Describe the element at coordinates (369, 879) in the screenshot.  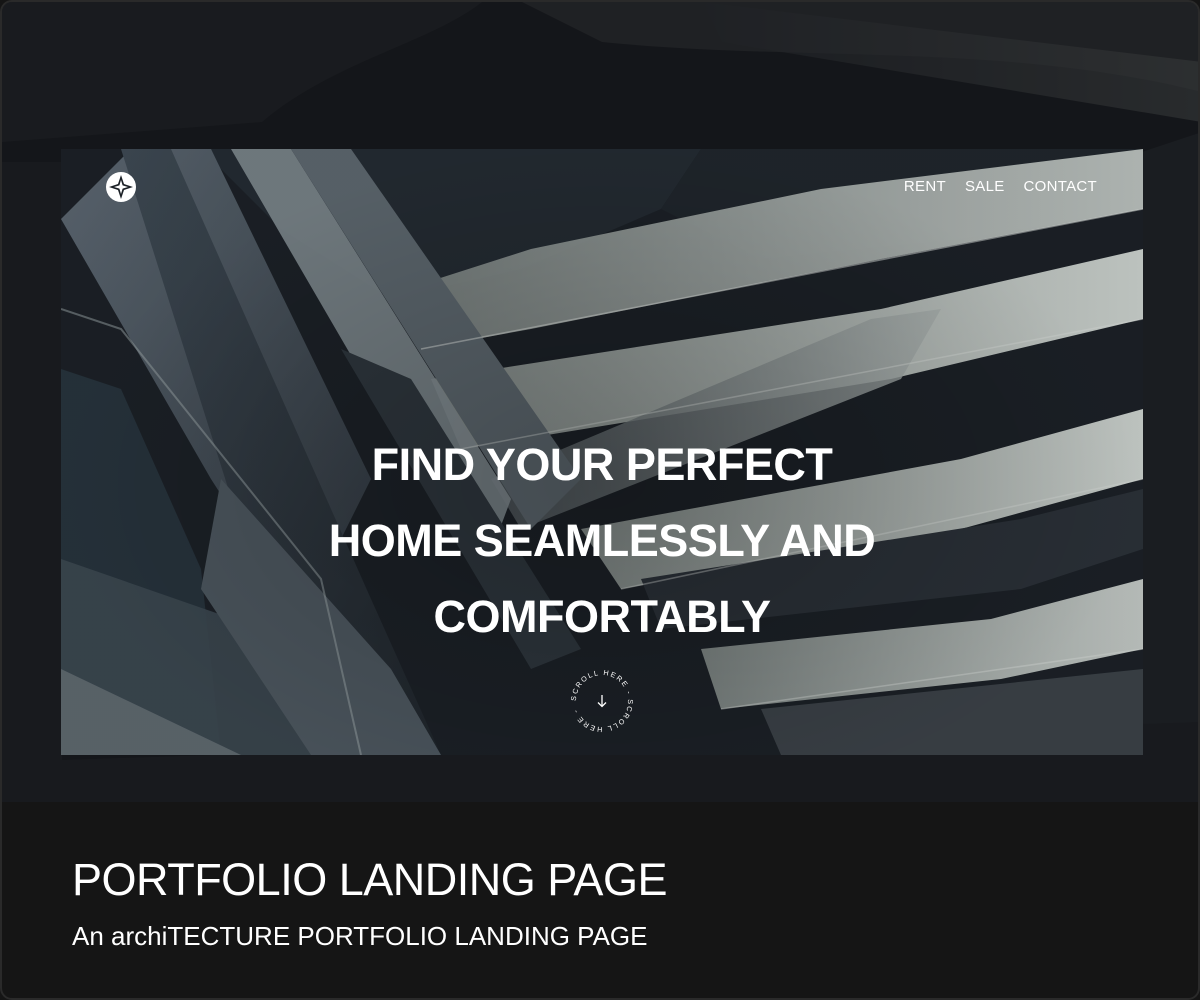
I see `caption-title: PORTFOLIO LANDING PAGE` at that location.